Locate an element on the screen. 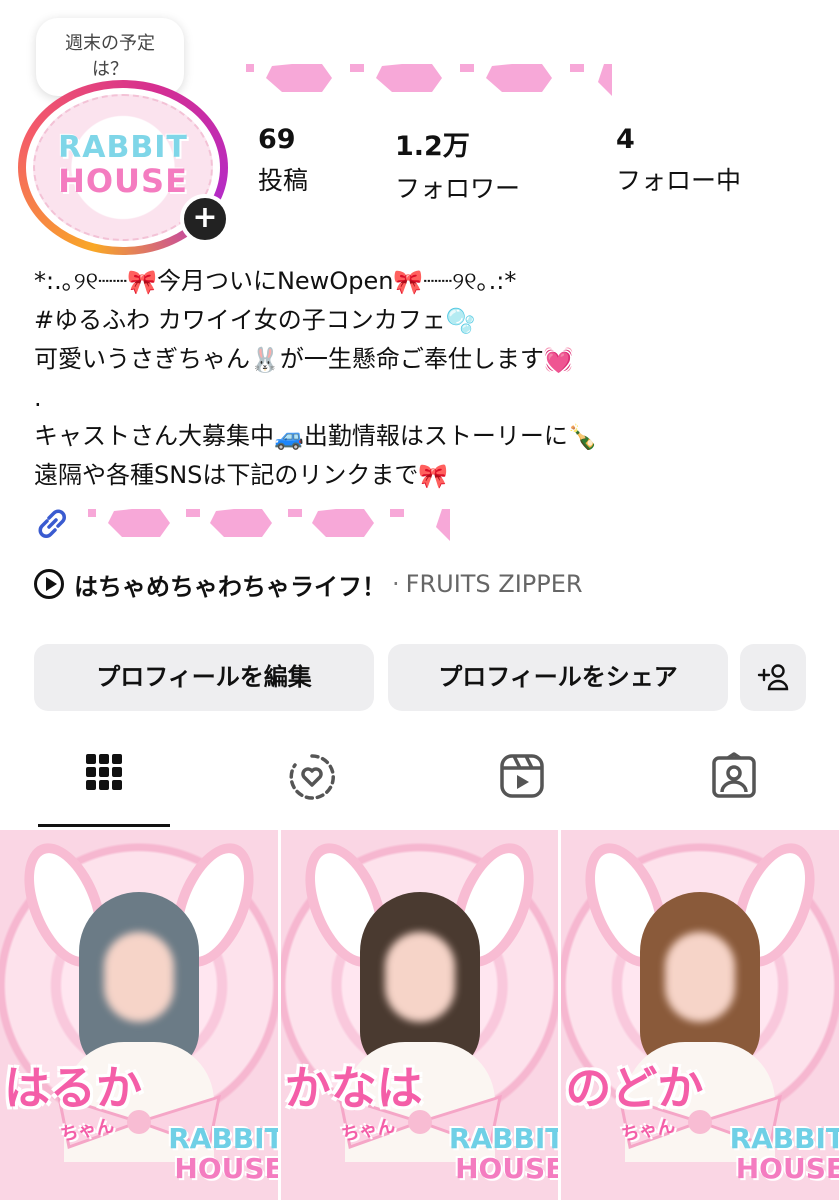 This screenshot has width=839, height=1200. tab-reels is located at coordinates (522, 783).